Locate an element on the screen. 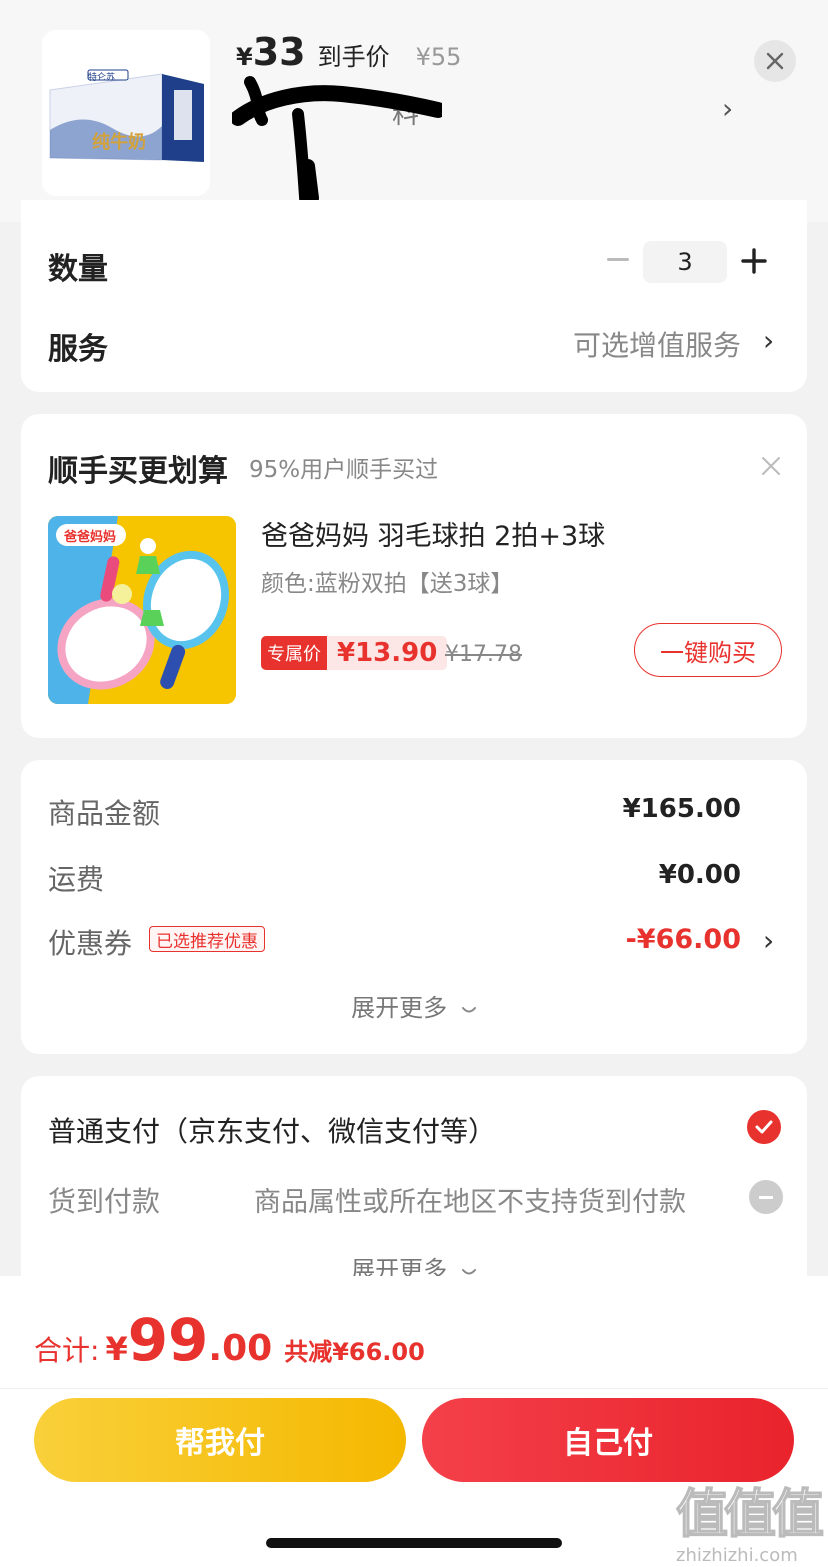 This screenshot has width=828, height=1567. service-chevron-icon: › is located at coordinates (768, 340).